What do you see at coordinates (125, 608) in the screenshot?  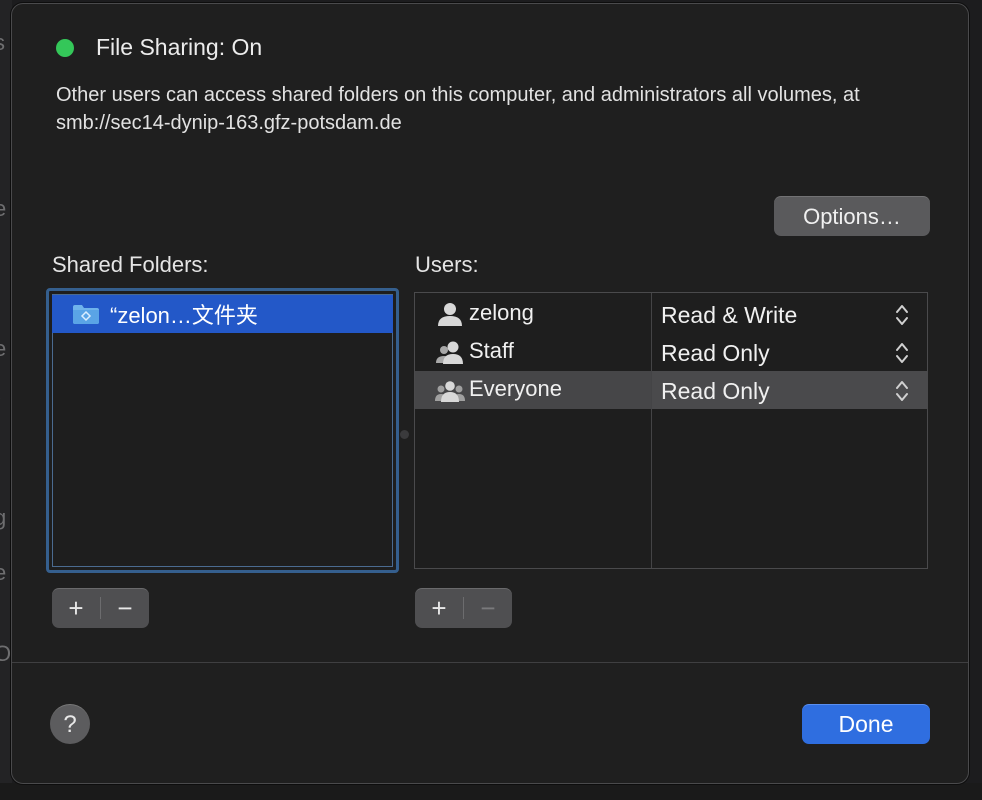 I see `remove-shared-folder-button: −` at bounding box center [125, 608].